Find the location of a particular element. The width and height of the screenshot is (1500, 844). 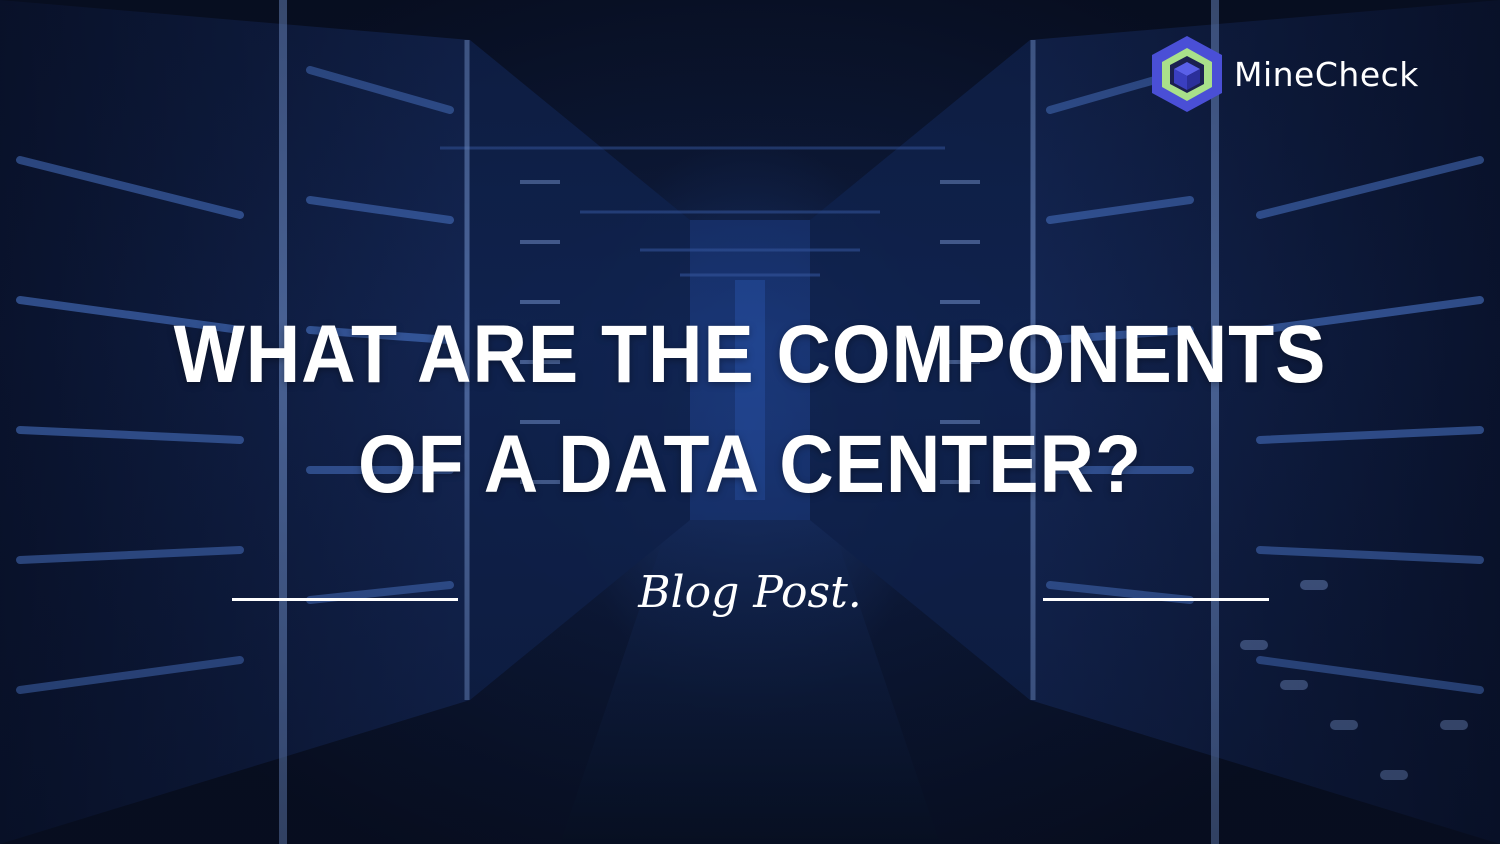

title-line-1: WHAT ARE THE COMPONENTS is located at coordinates (750, 354).